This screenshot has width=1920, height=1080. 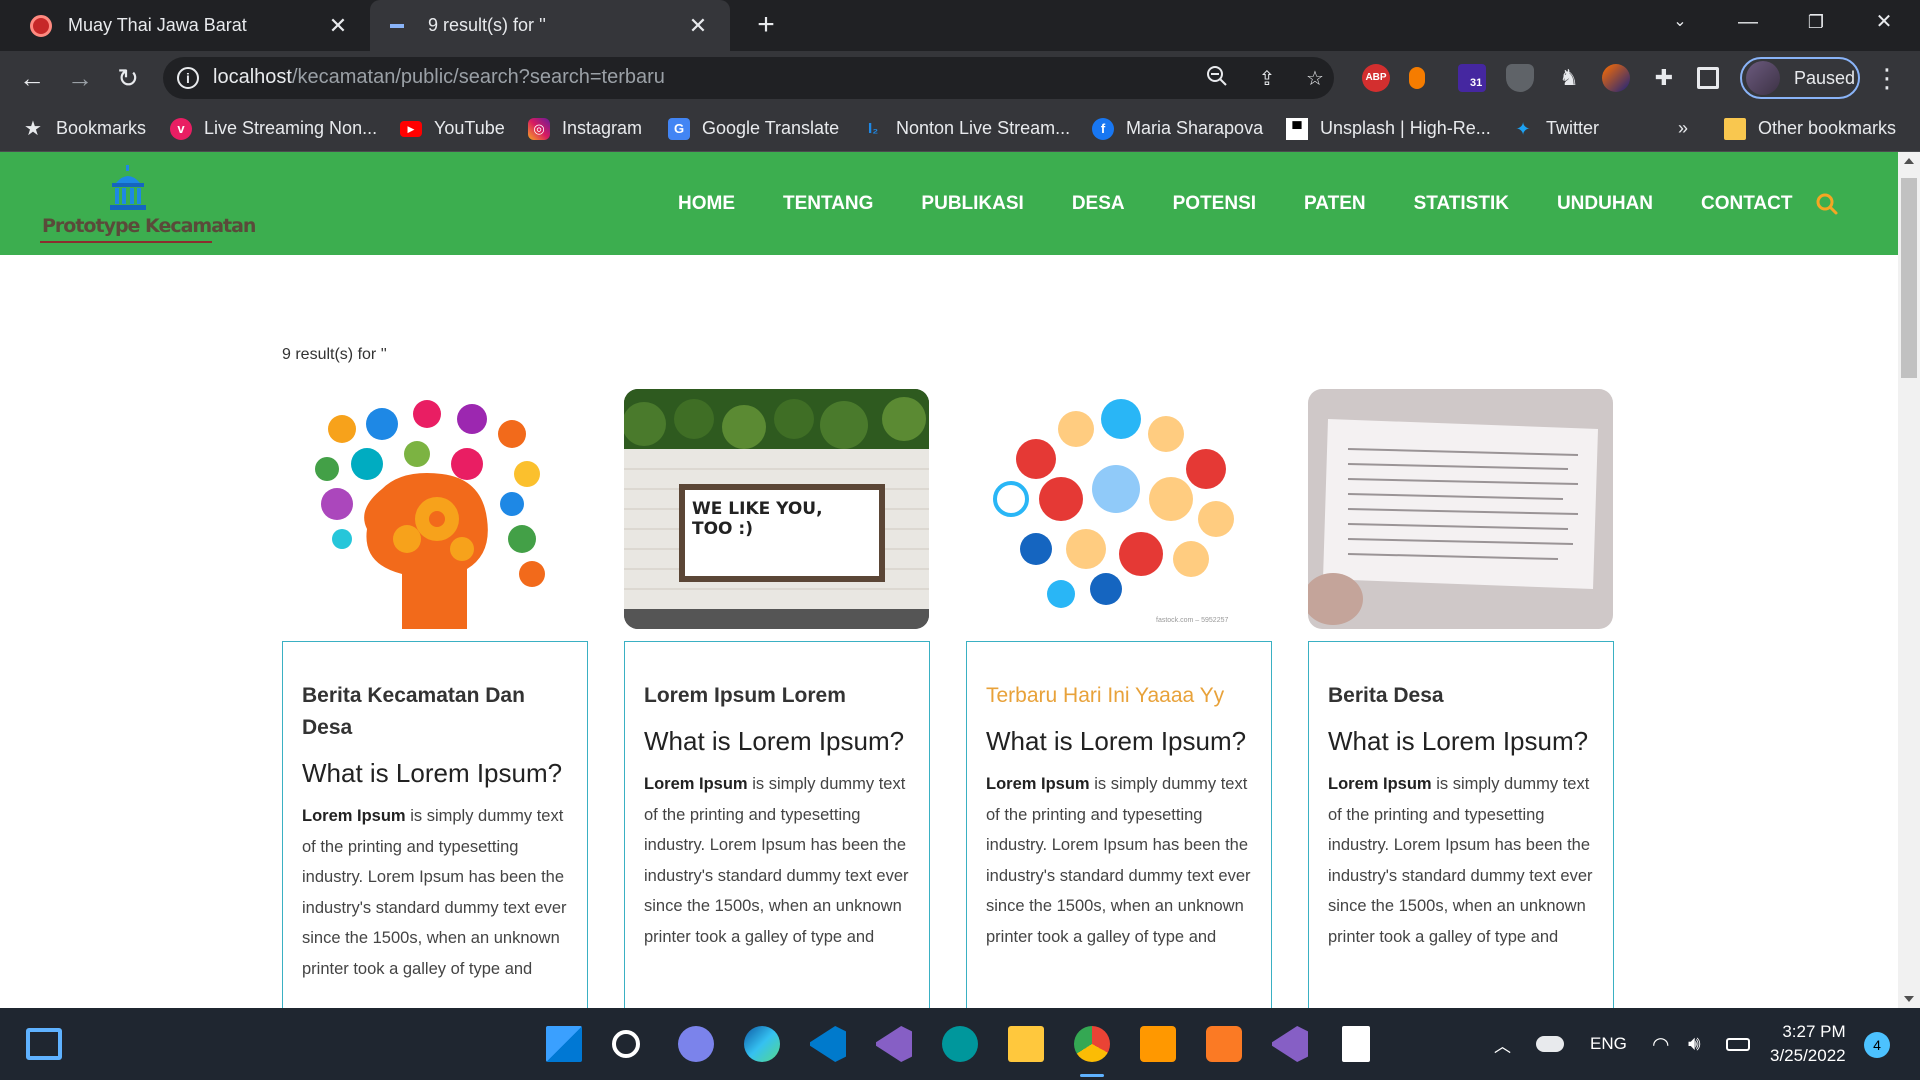 What do you see at coordinates (1738, 1044) in the screenshot?
I see `battery-icon` at bounding box center [1738, 1044].